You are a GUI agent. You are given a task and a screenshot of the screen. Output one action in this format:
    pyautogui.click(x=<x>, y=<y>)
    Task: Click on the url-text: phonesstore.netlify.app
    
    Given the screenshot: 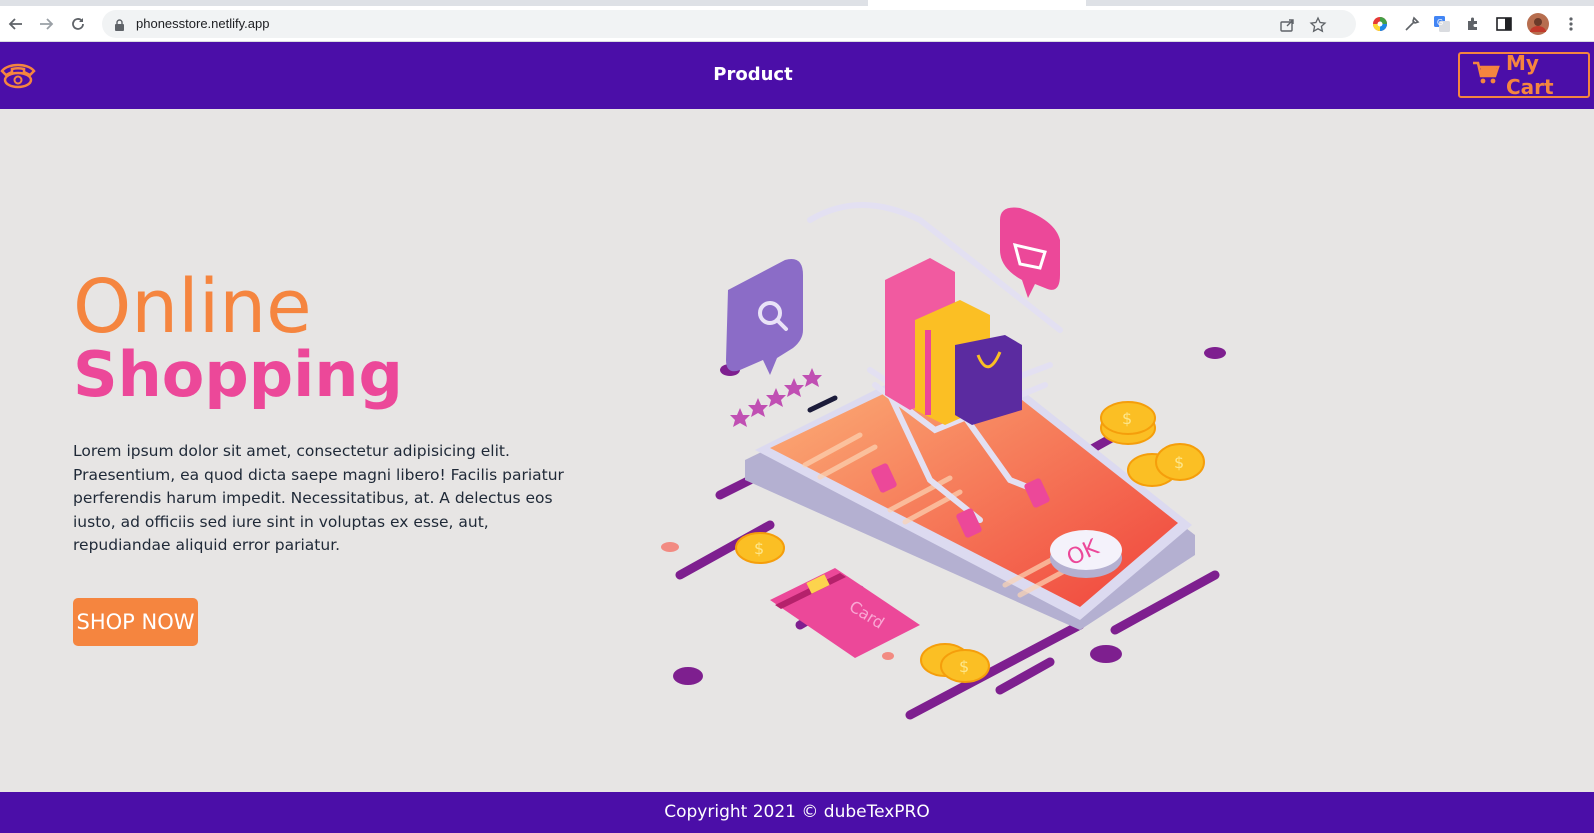 What is the action you would take?
    pyautogui.click(x=203, y=23)
    